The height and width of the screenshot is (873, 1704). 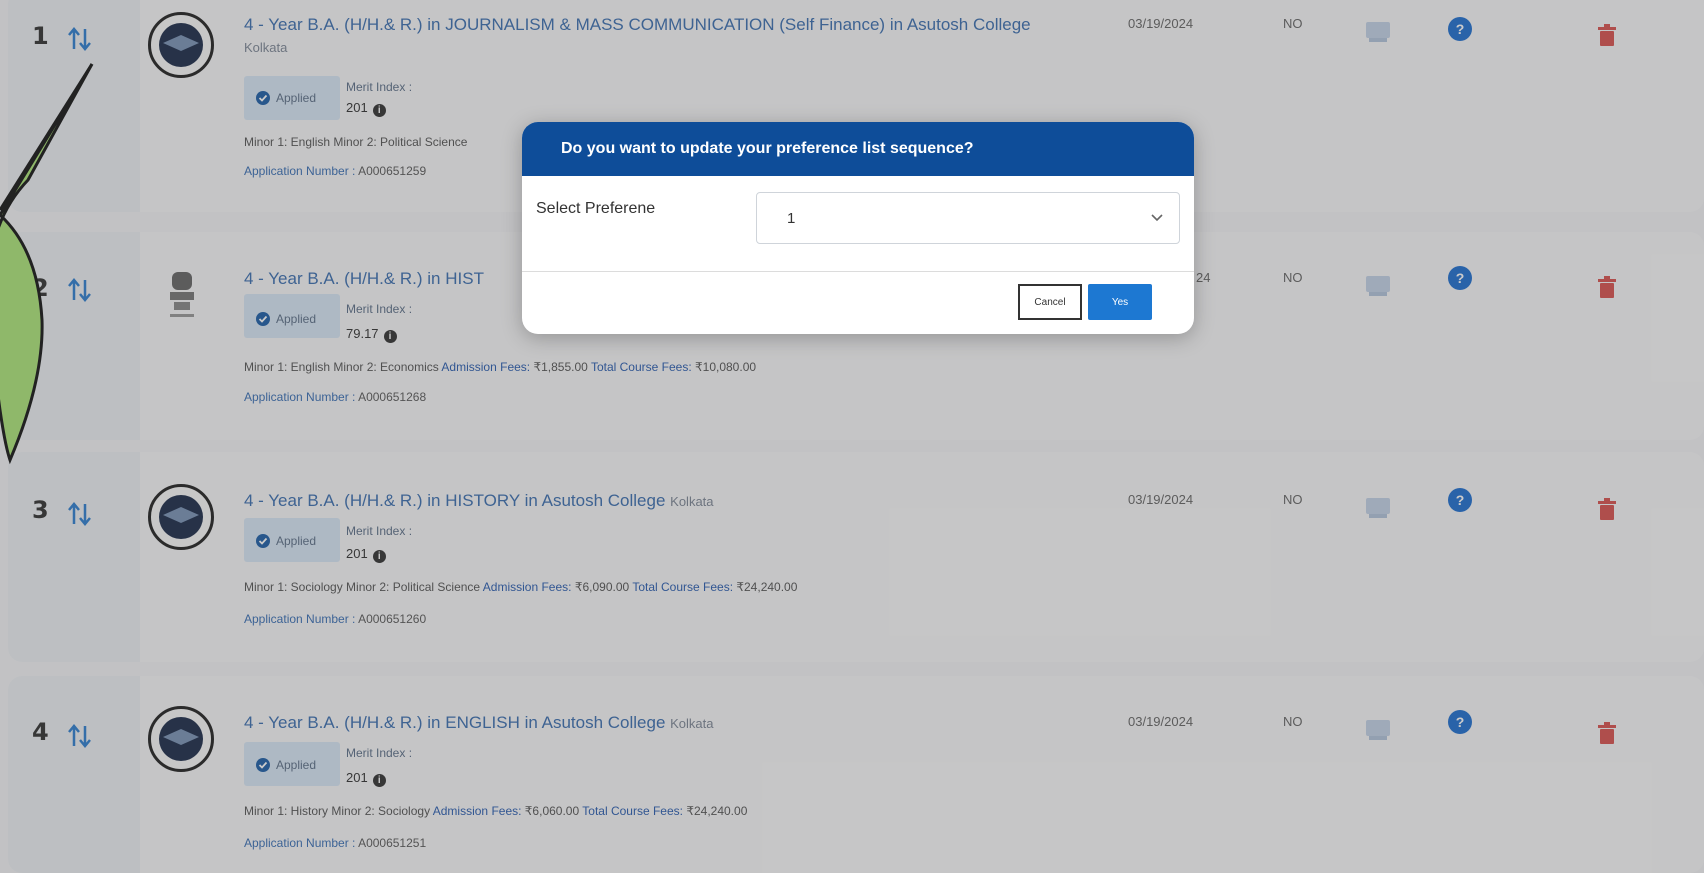 I want to click on callout-bubble-annotation, so click(x=47, y=264).